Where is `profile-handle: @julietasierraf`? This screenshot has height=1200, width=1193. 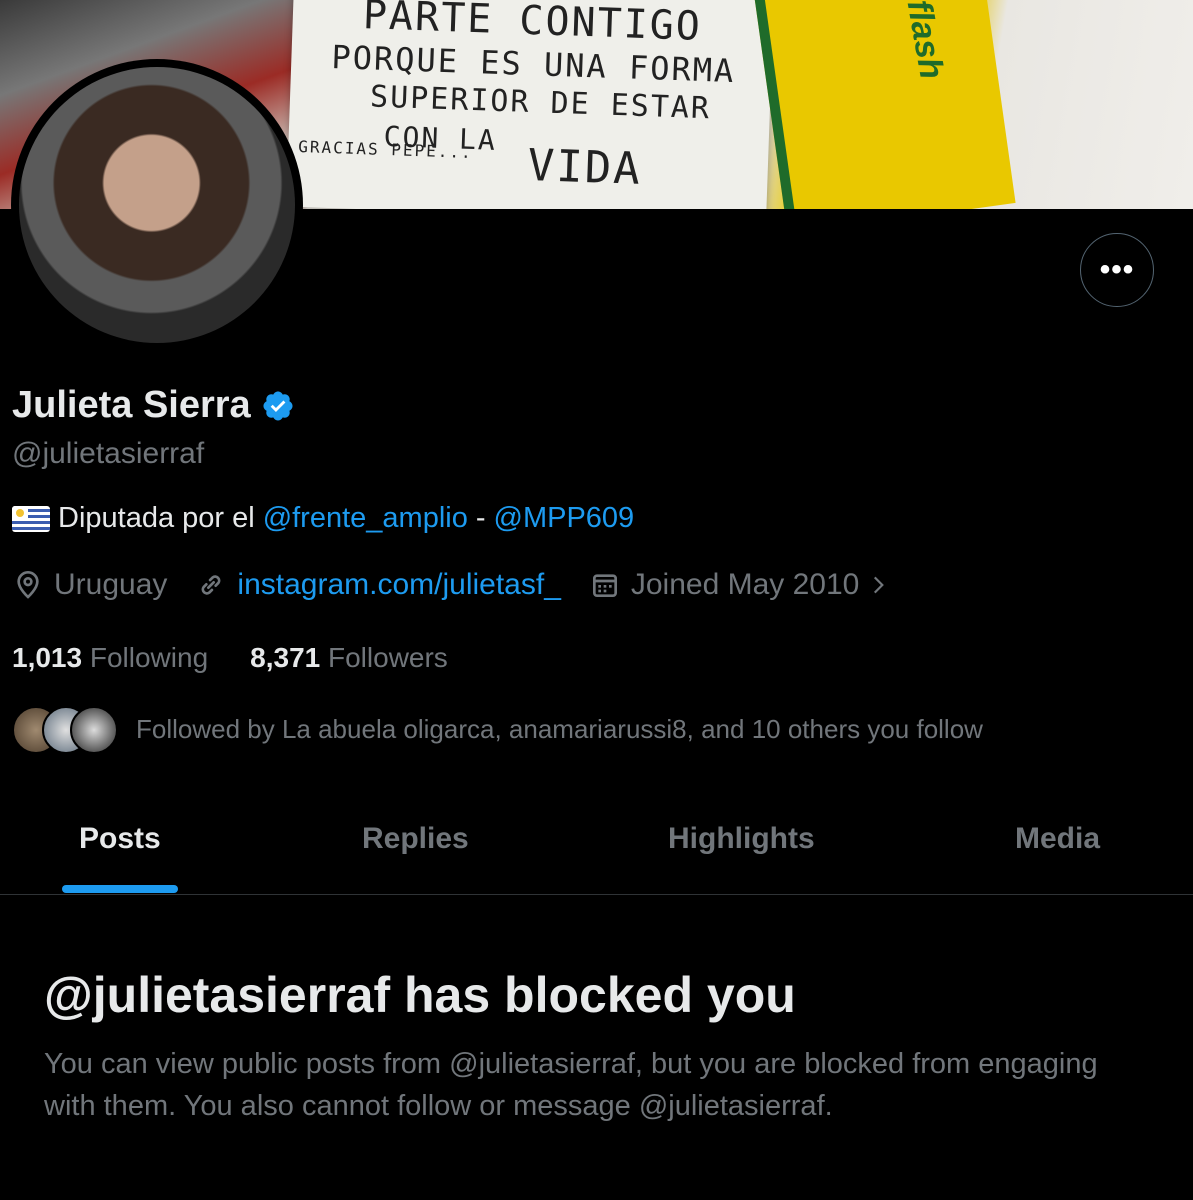 profile-handle: @julietasierraf is located at coordinates (108, 453).